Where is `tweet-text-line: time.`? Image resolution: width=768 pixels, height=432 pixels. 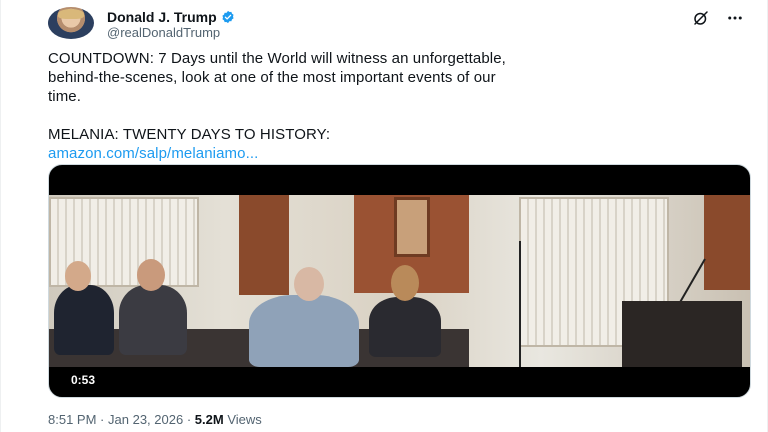
tweet-text-line: time. is located at coordinates (65, 96).